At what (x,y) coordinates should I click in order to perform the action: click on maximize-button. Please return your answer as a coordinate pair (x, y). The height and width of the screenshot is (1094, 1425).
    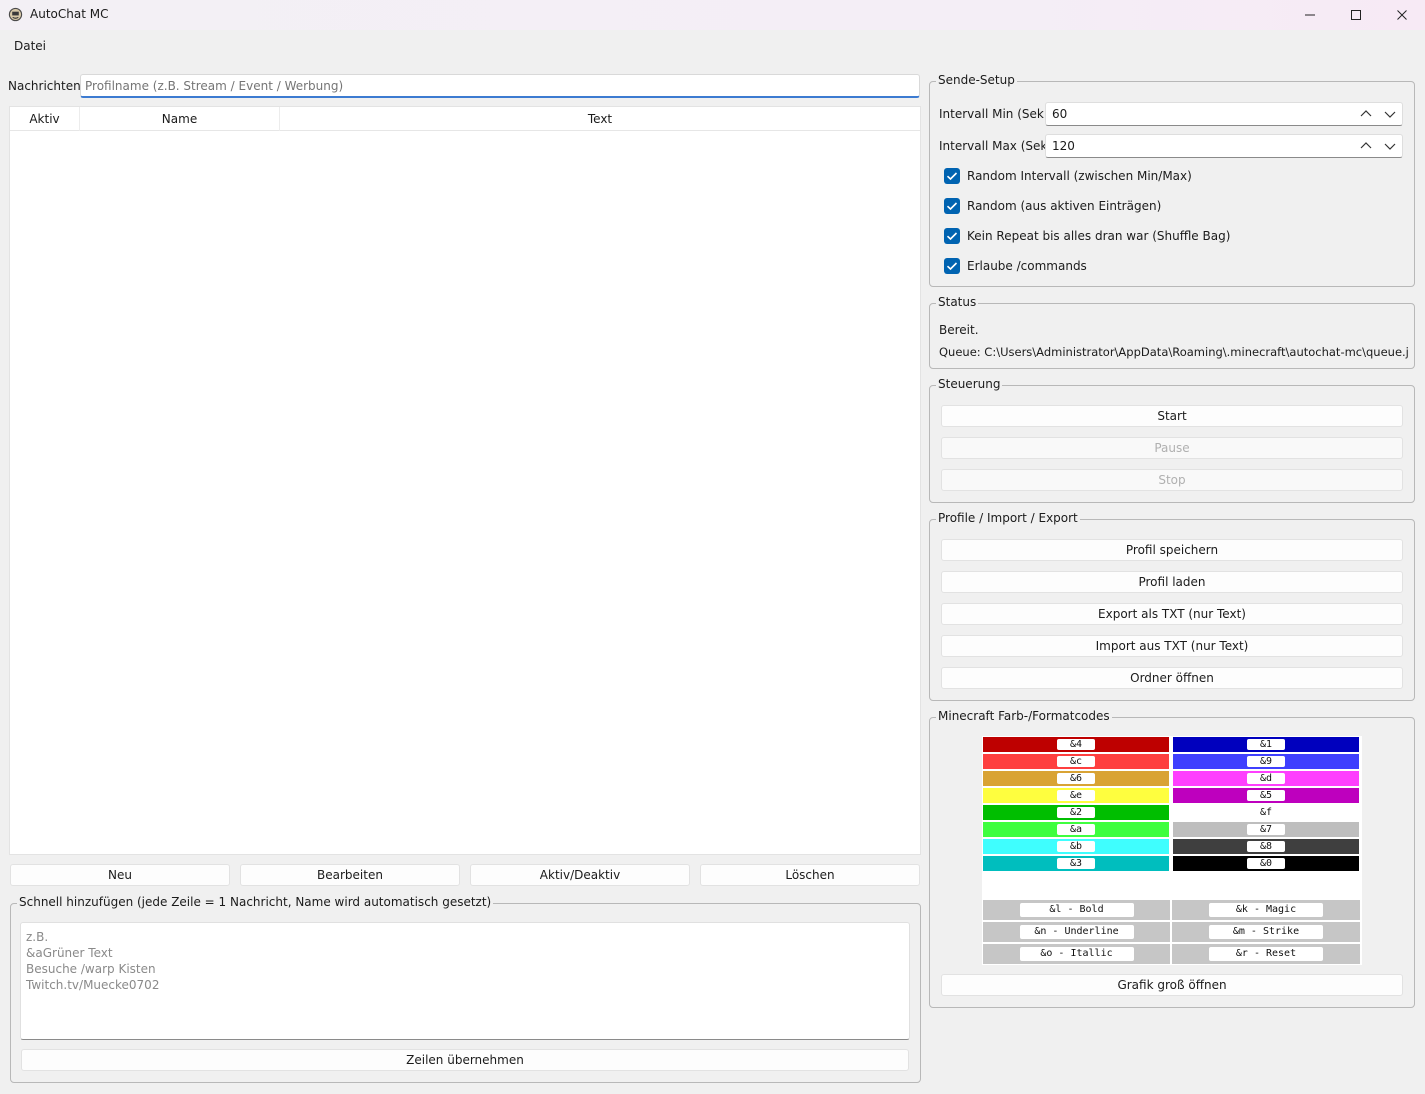
    Looking at the image, I should click on (1356, 15).